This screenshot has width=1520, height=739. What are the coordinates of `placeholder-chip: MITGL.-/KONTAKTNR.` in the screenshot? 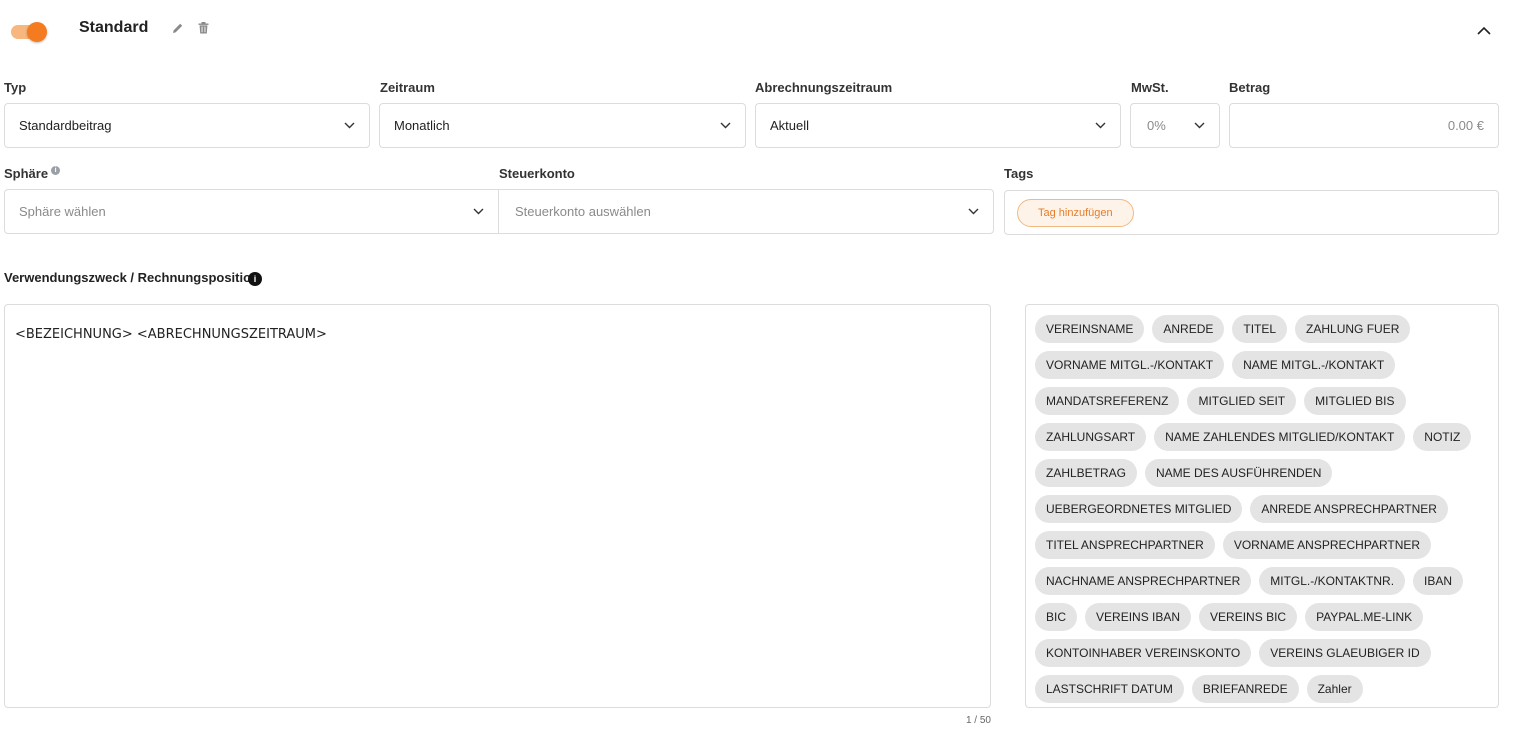 It's located at (1332, 581).